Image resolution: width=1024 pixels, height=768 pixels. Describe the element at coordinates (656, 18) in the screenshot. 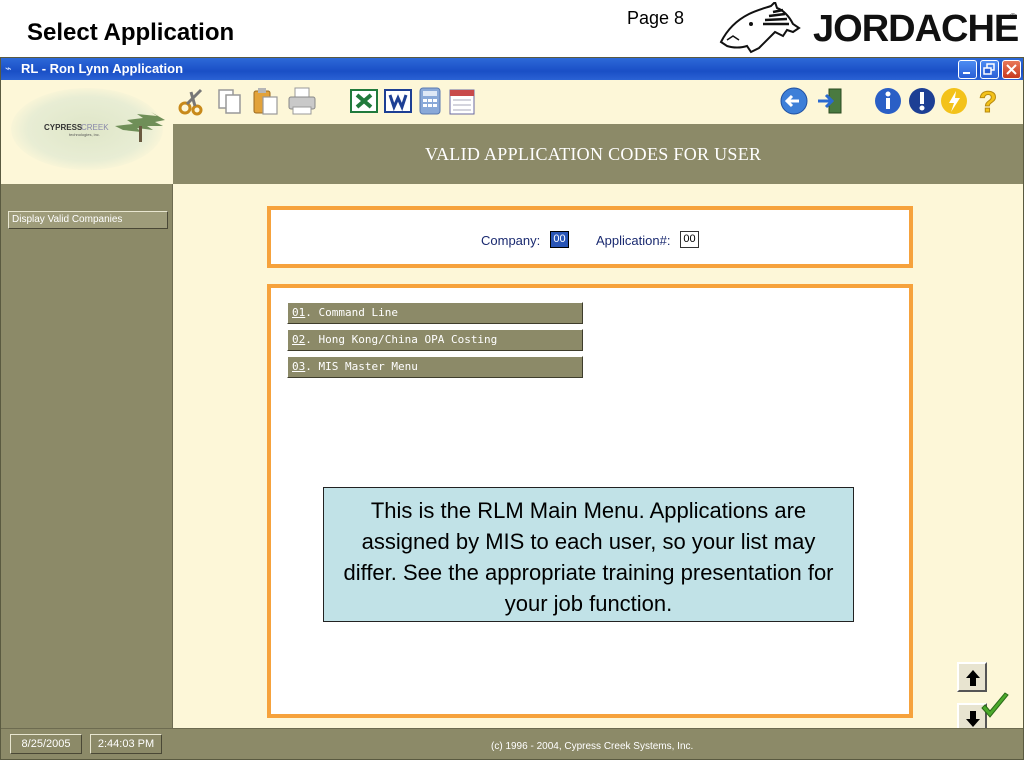

I see `page-number: Page 8` at that location.